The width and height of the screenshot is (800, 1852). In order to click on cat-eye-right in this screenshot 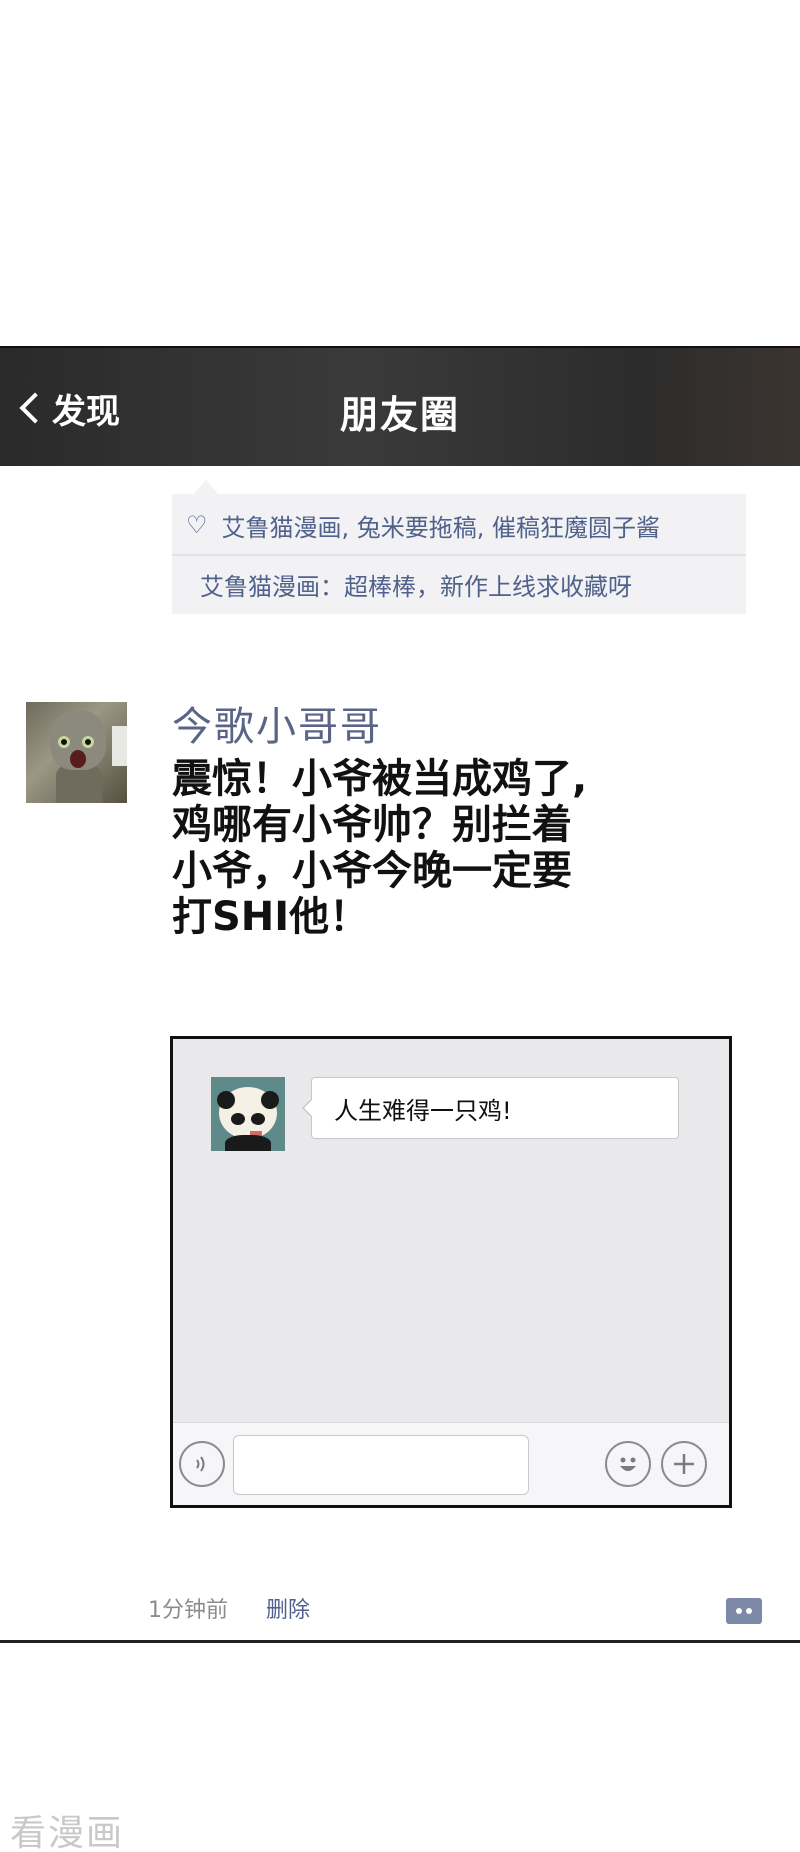, I will do `click(88, 742)`.